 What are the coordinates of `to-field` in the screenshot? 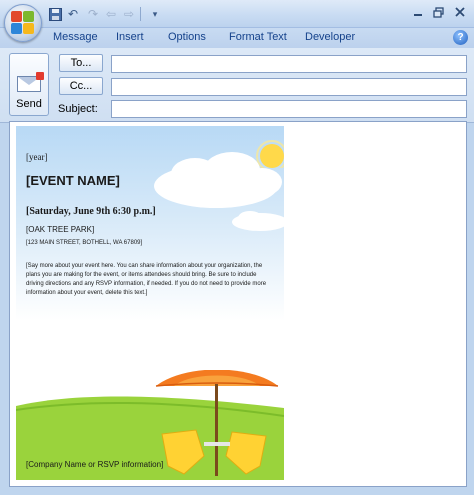 It's located at (289, 64).